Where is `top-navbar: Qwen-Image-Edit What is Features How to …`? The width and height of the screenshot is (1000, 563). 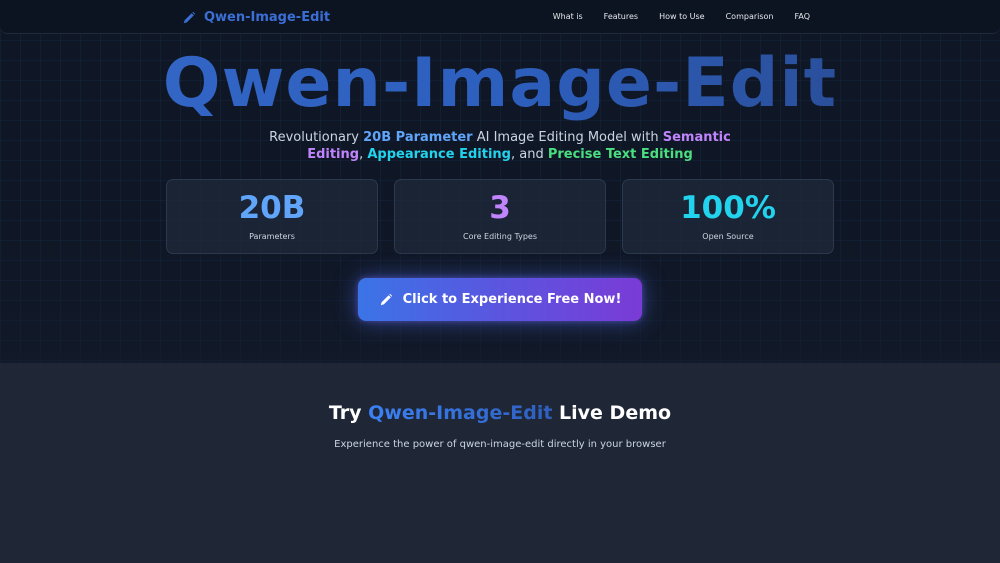 top-navbar: Qwen-Image-Edit What is Features How to … is located at coordinates (500, 17).